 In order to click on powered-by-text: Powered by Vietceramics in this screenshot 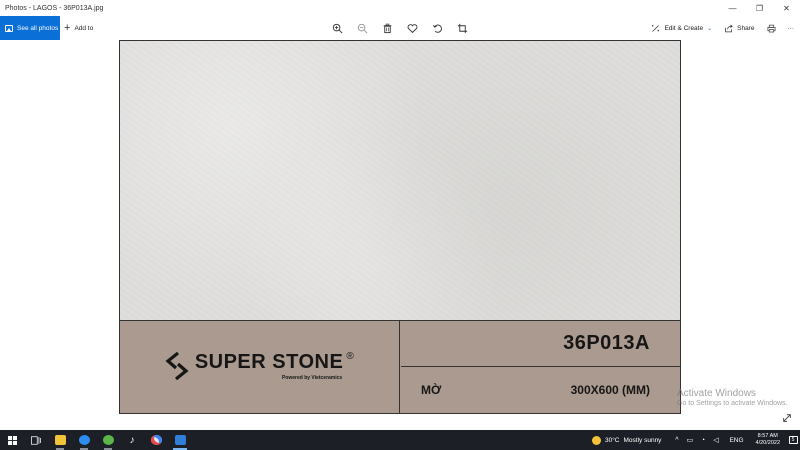, I will do `click(312, 378)`.